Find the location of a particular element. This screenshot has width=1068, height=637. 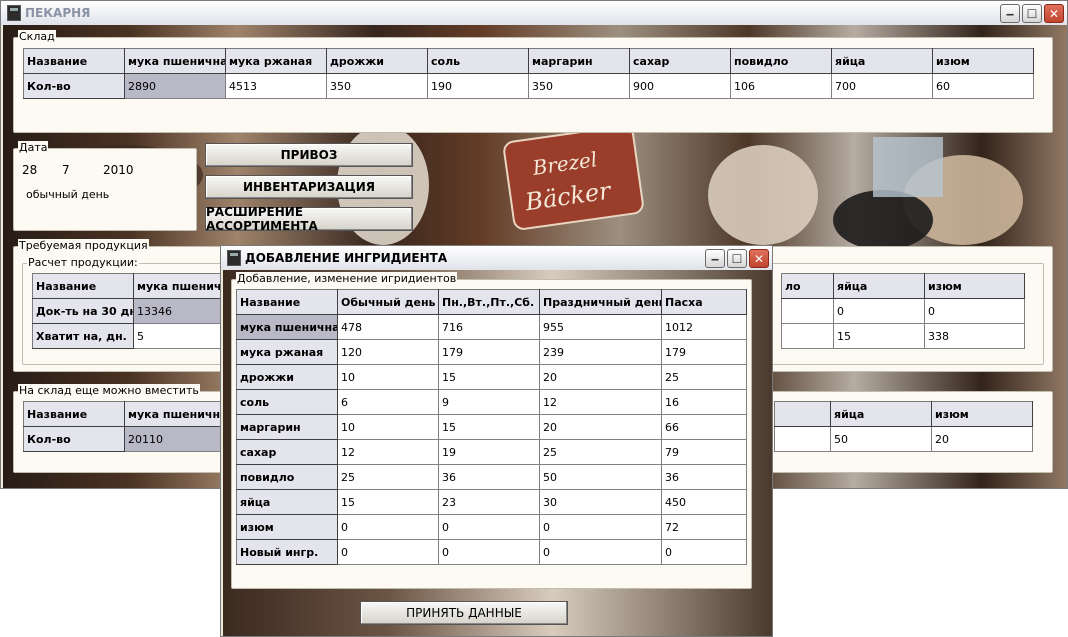

row-header: дрожжи is located at coordinates (287, 377).